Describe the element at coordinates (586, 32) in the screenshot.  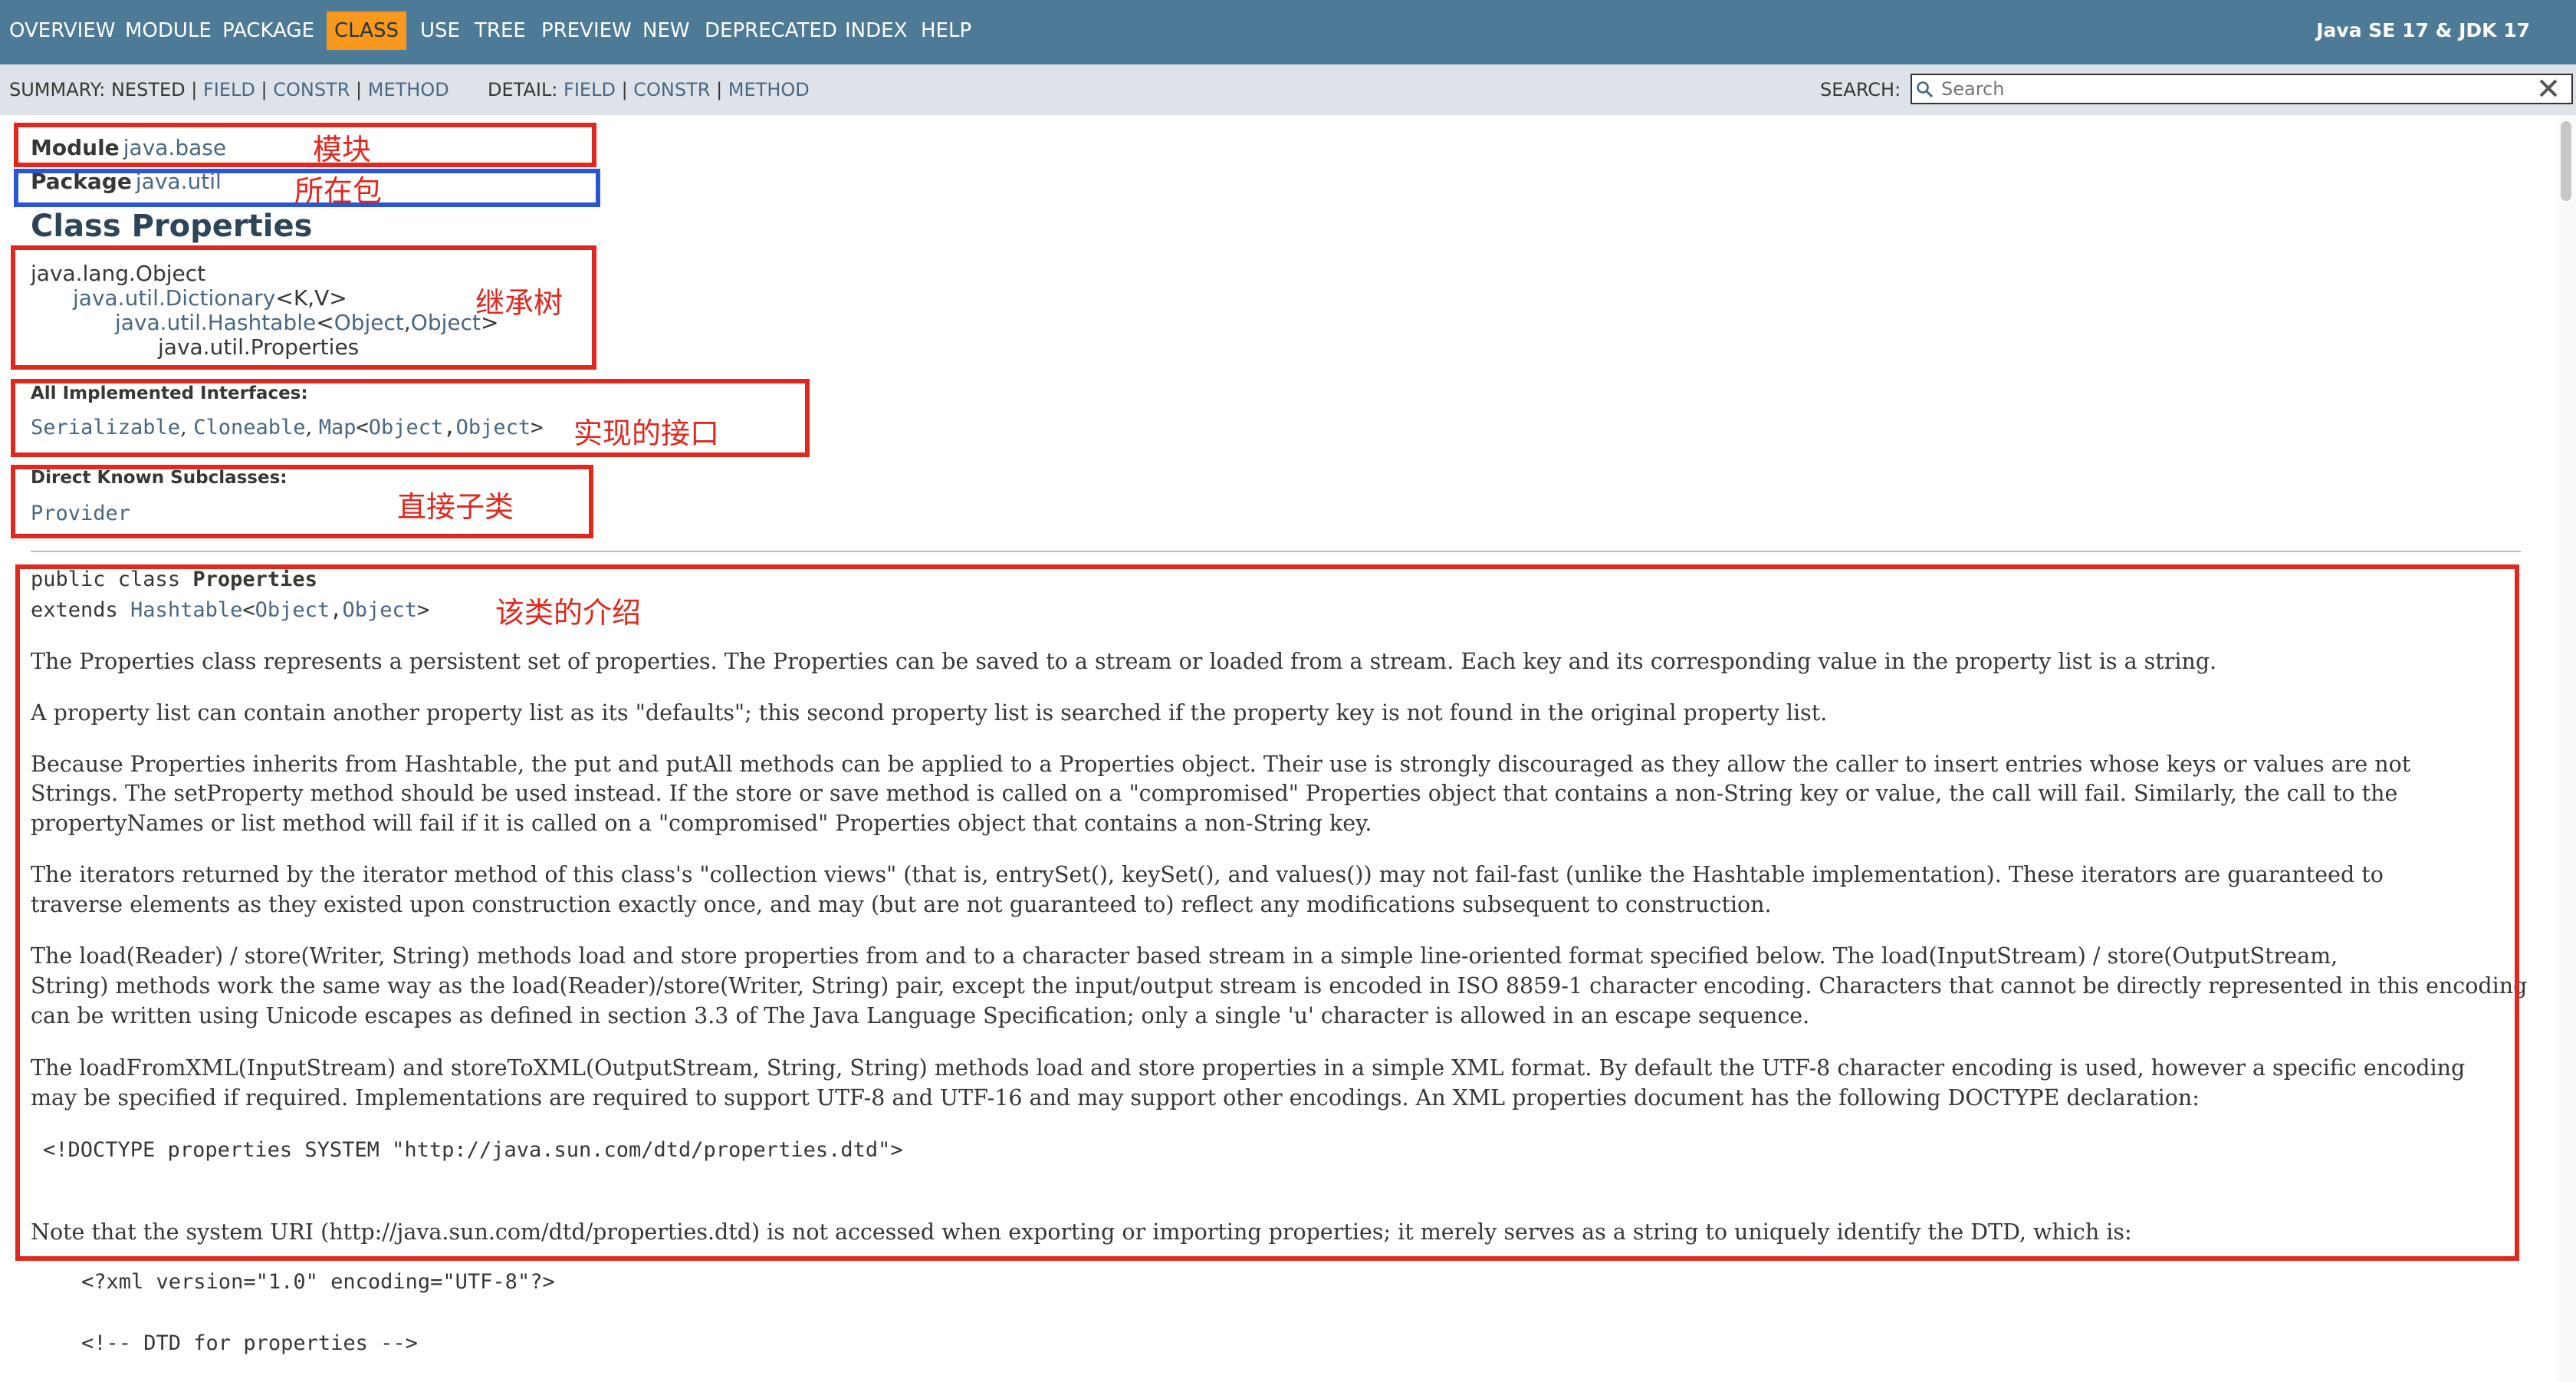
I see `nav-preview: PREVIEW` at that location.